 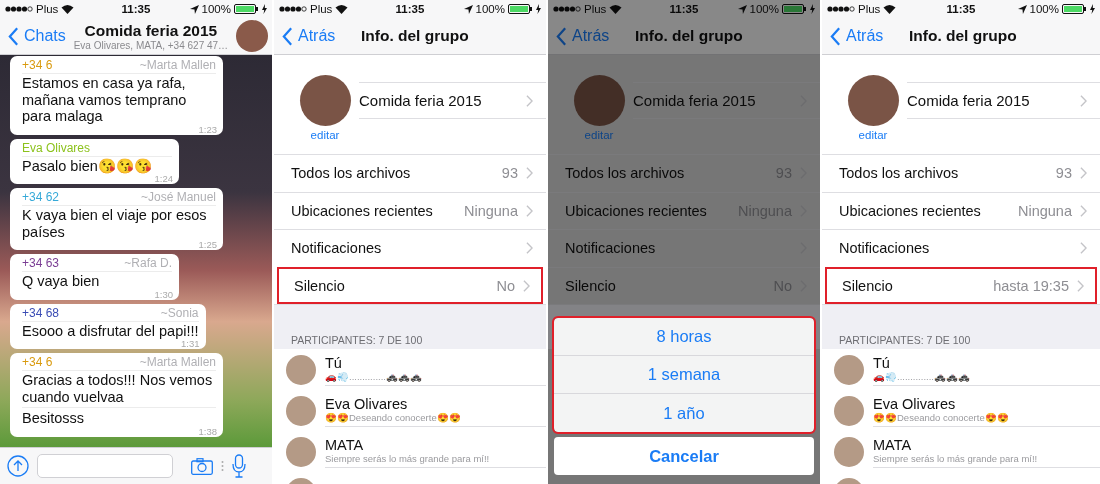 What do you see at coordinates (684, 456) in the screenshot?
I see `cancel-button: Cancelar` at bounding box center [684, 456].